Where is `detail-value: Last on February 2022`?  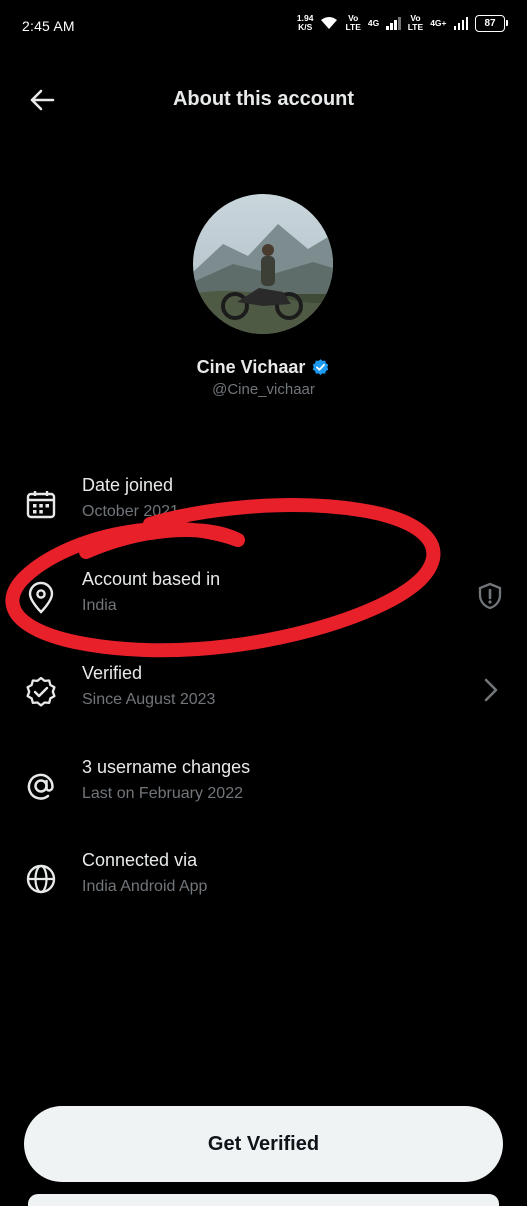 detail-value: Last on February 2022 is located at coordinates (162, 793).